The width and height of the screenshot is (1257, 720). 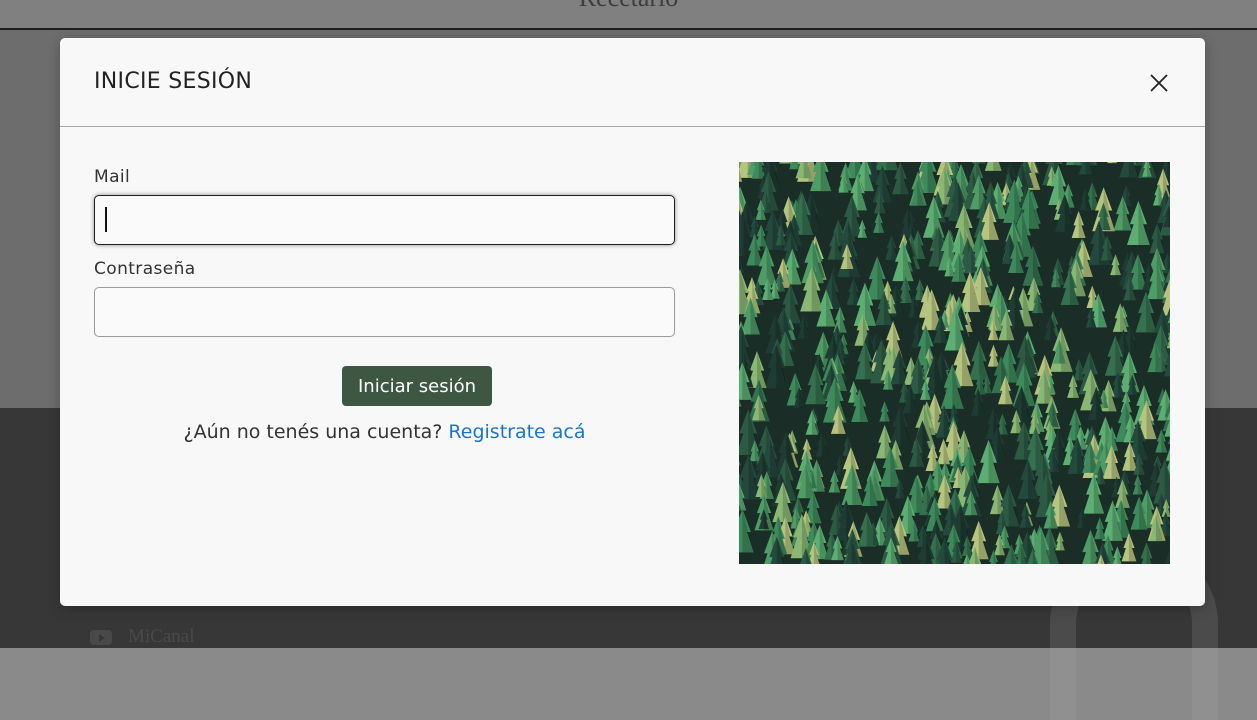 I want to click on close-icon, so click(x=1159, y=83).